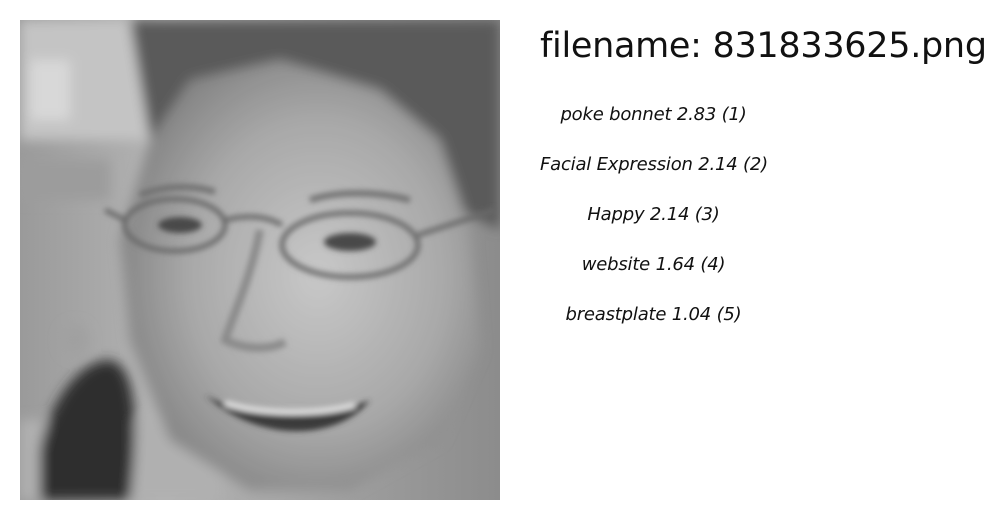  Describe the element at coordinates (654, 164) in the screenshot. I see `label-item: Facial Expression 2.14 (2)` at that location.